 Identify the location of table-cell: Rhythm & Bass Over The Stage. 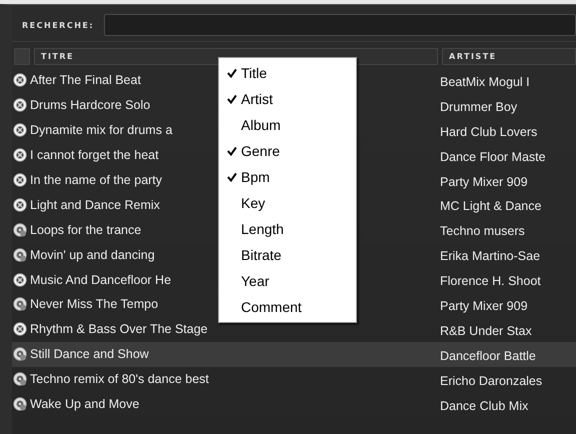
(119, 329).